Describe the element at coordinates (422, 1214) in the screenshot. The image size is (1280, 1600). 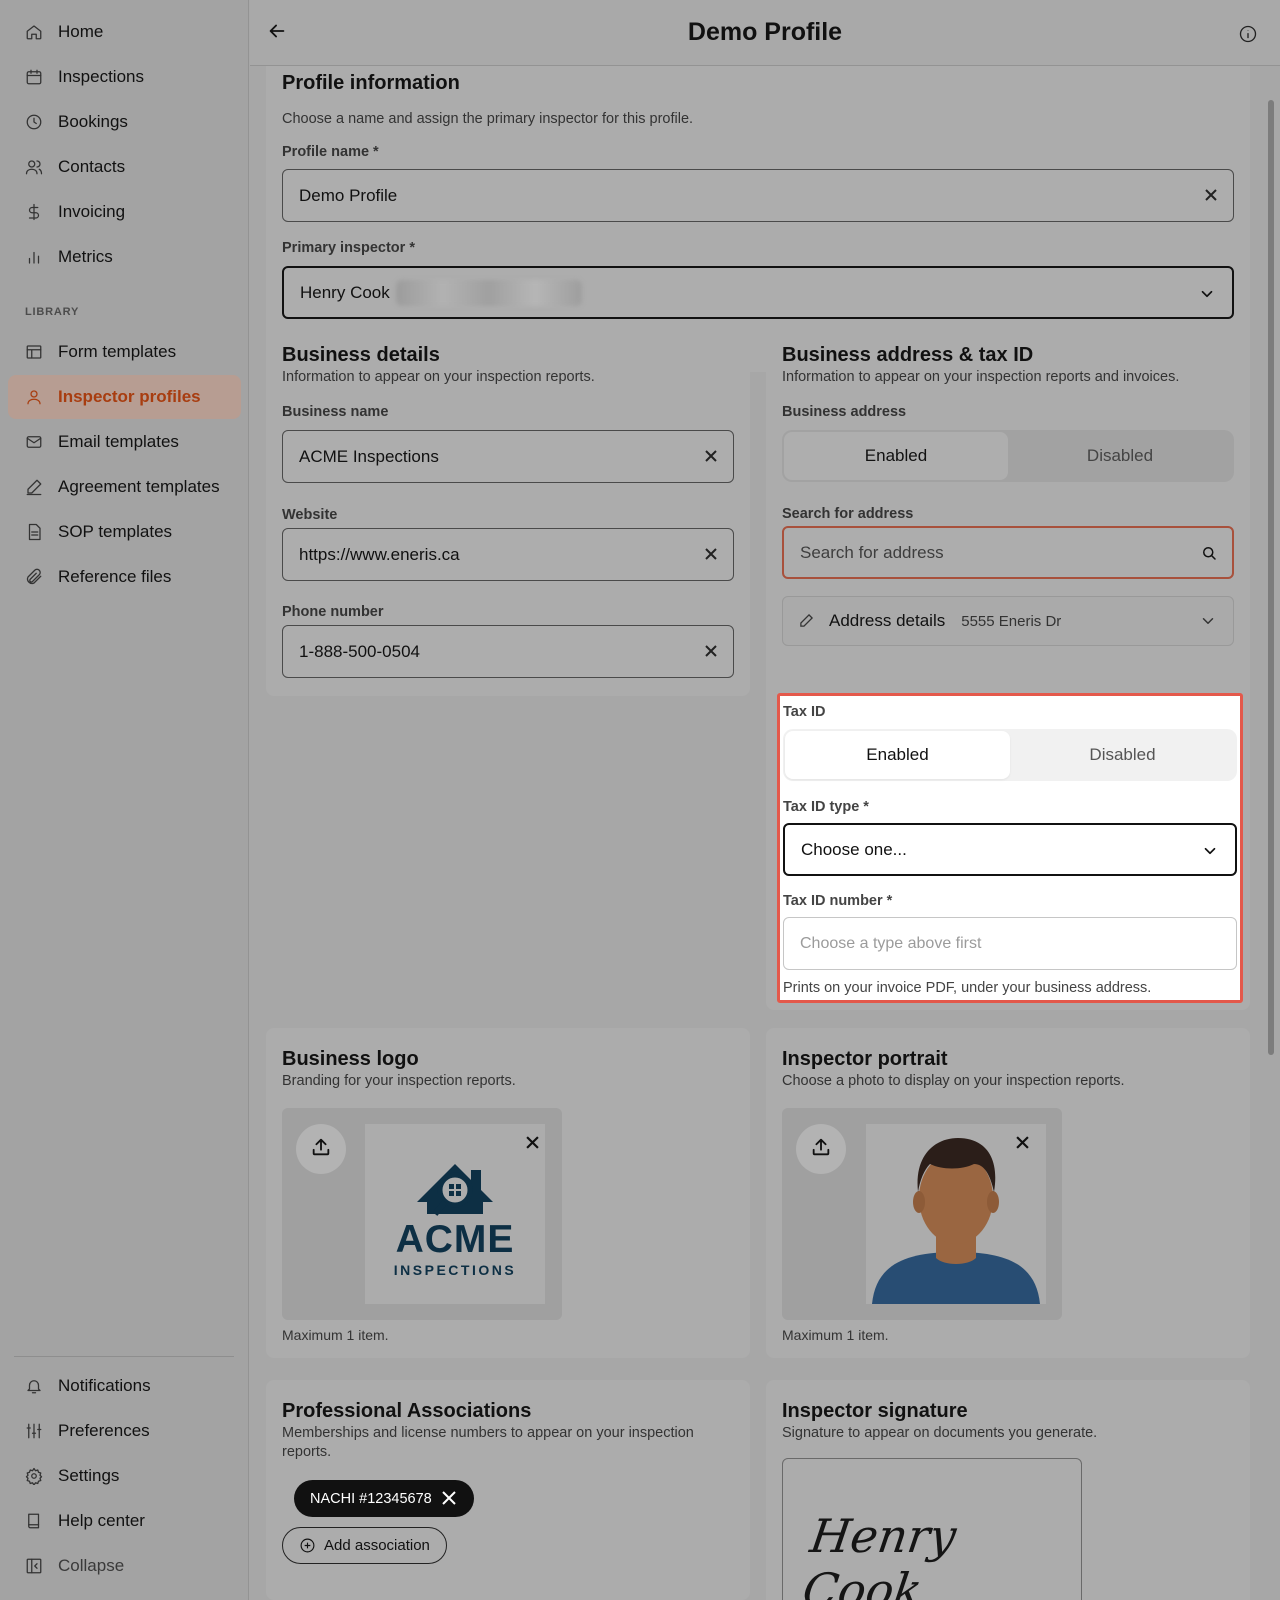
I see `logo-upload-area: ACME INSPECTIONS` at that location.